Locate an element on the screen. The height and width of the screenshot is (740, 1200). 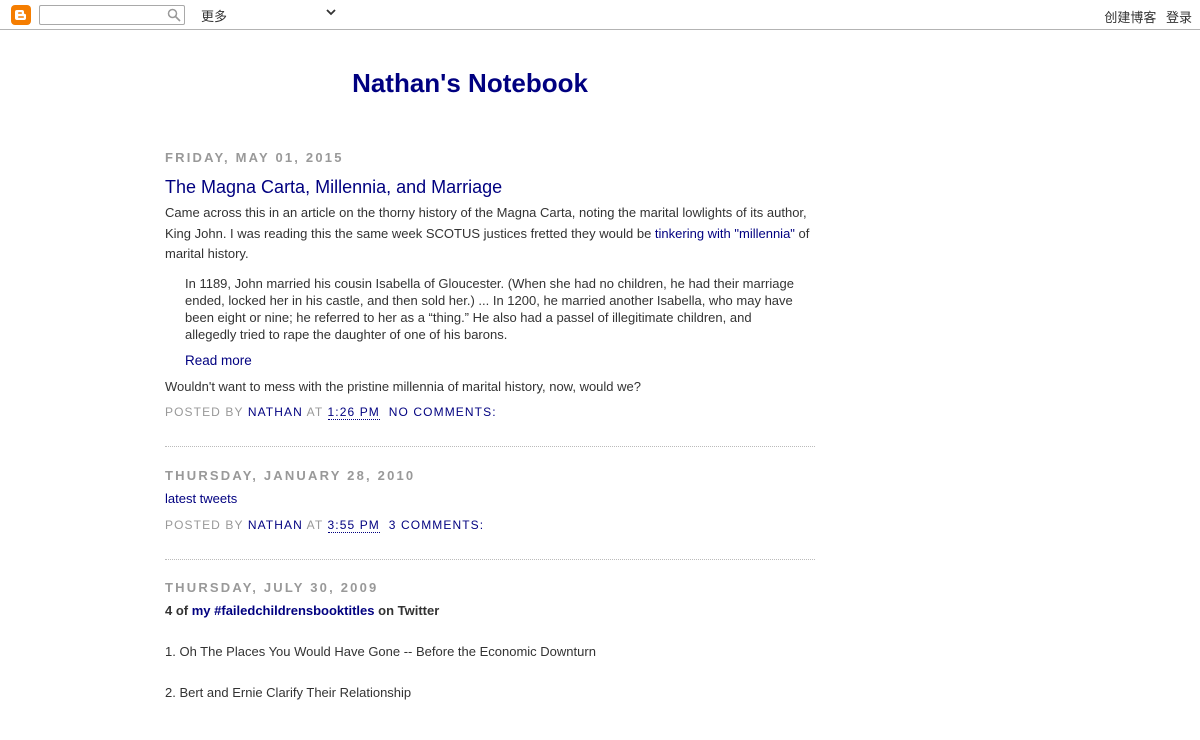
post-footer: Posted by Nathan at 1:26 PM No comments: is located at coordinates (331, 412).